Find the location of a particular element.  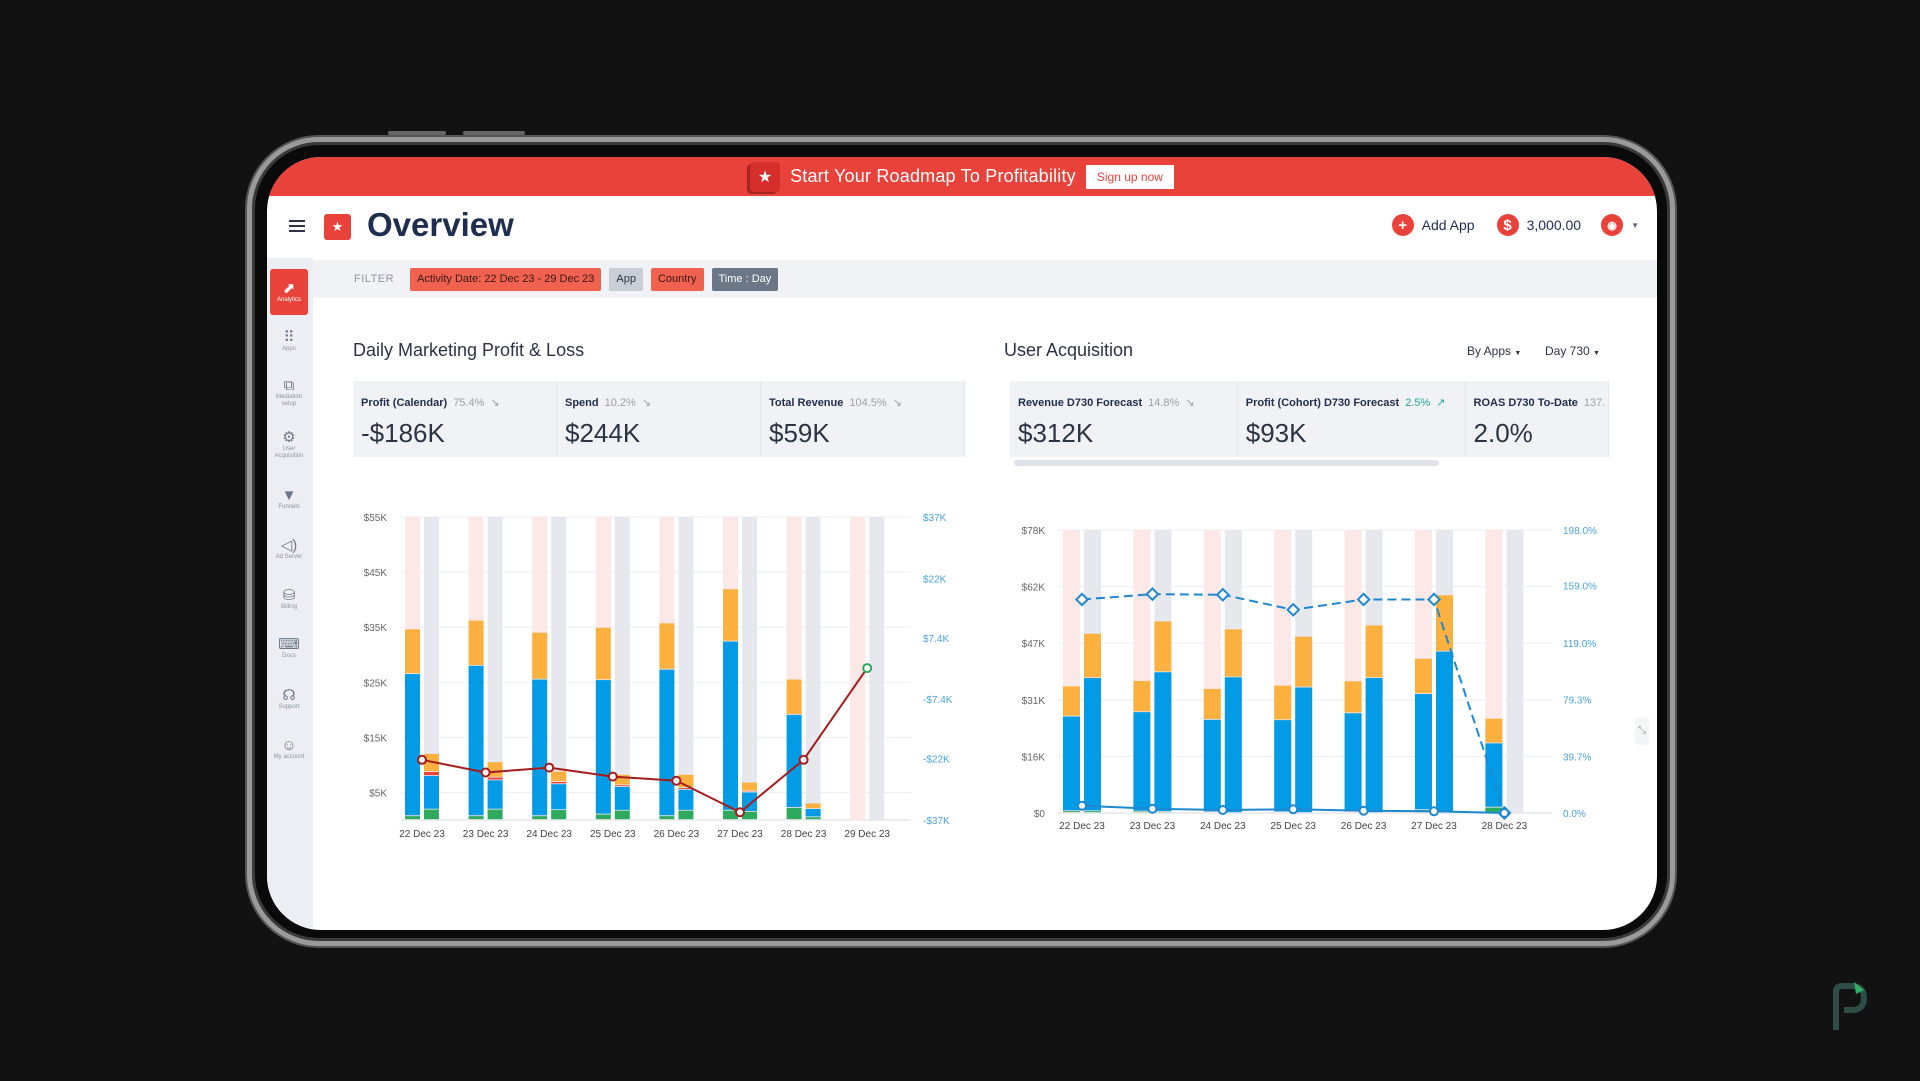

y-left-tick-label: $16K is located at coordinates (1034, 757).